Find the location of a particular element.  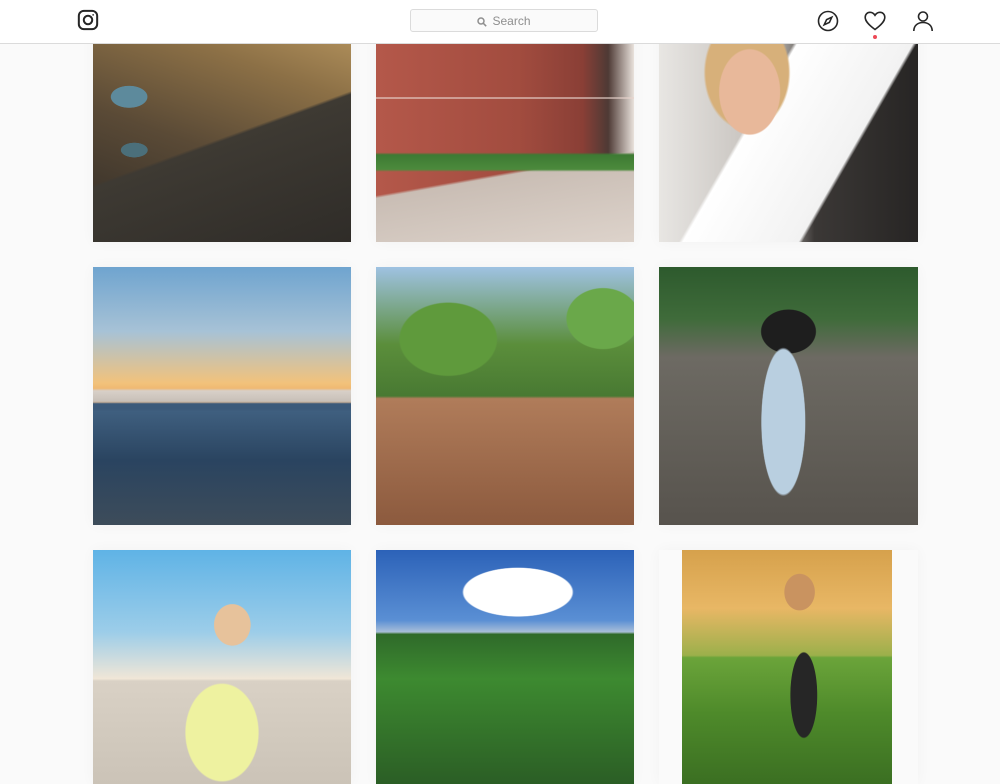

compass-icon is located at coordinates (828, 21).